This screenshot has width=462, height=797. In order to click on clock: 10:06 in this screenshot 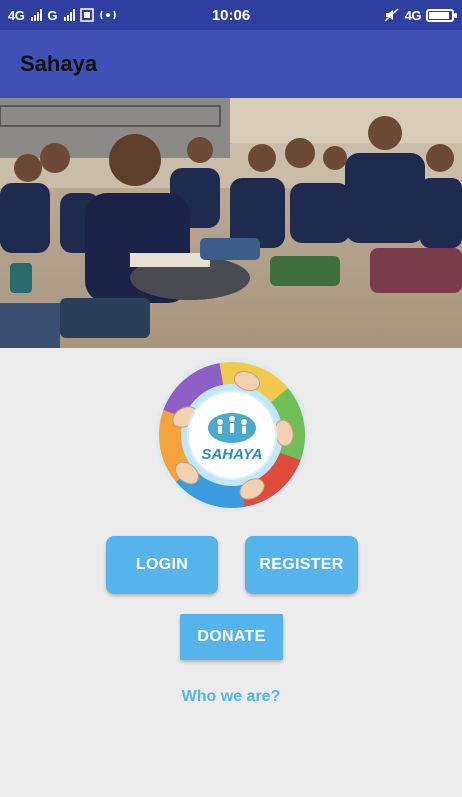, I will do `click(231, 15)`.